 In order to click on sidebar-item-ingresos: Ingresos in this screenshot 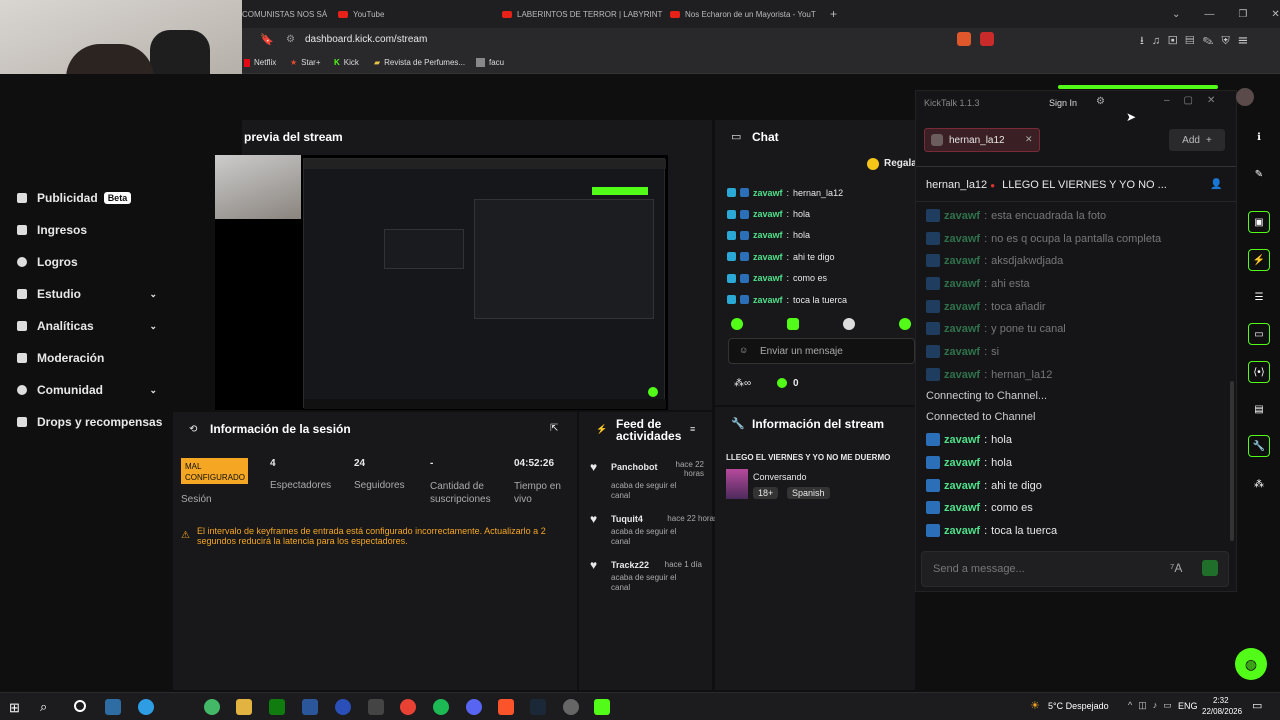, I will do `click(87, 230)`.